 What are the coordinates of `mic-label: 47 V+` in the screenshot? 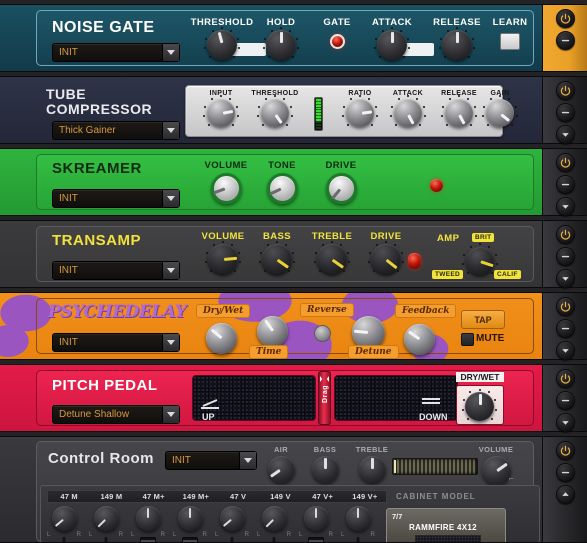 It's located at (323, 496).